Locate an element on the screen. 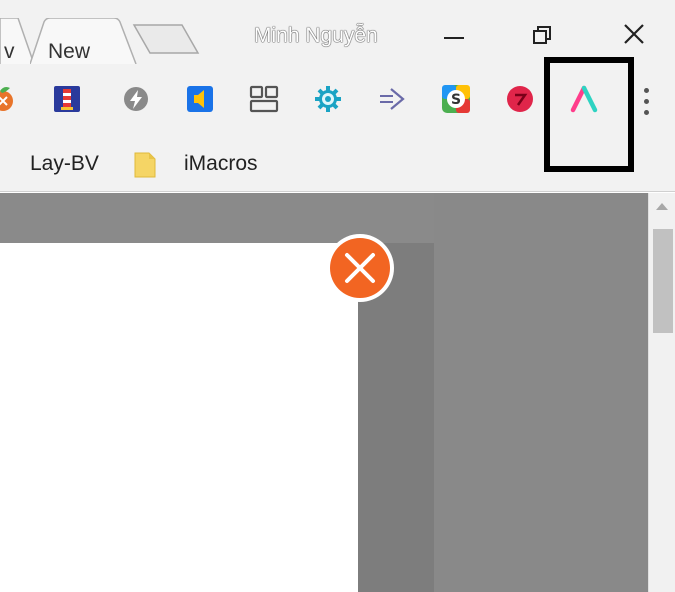  browser-menu-button is located at coordinates (646, 102).